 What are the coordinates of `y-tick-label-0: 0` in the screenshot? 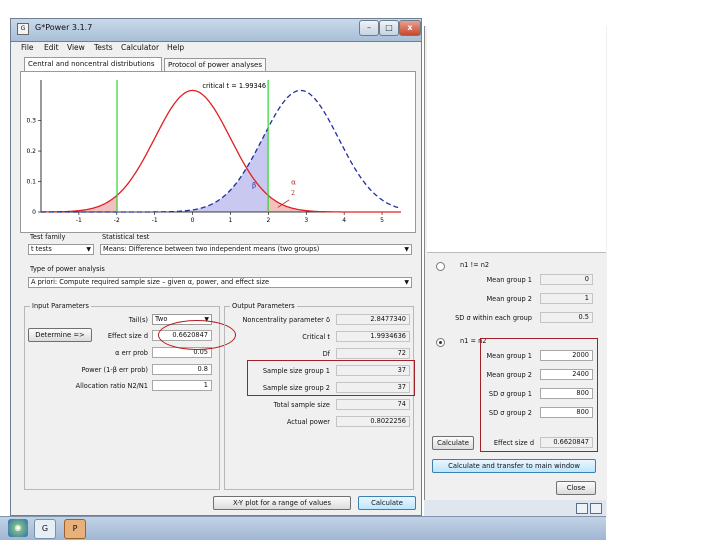 It's located at (34, 212).